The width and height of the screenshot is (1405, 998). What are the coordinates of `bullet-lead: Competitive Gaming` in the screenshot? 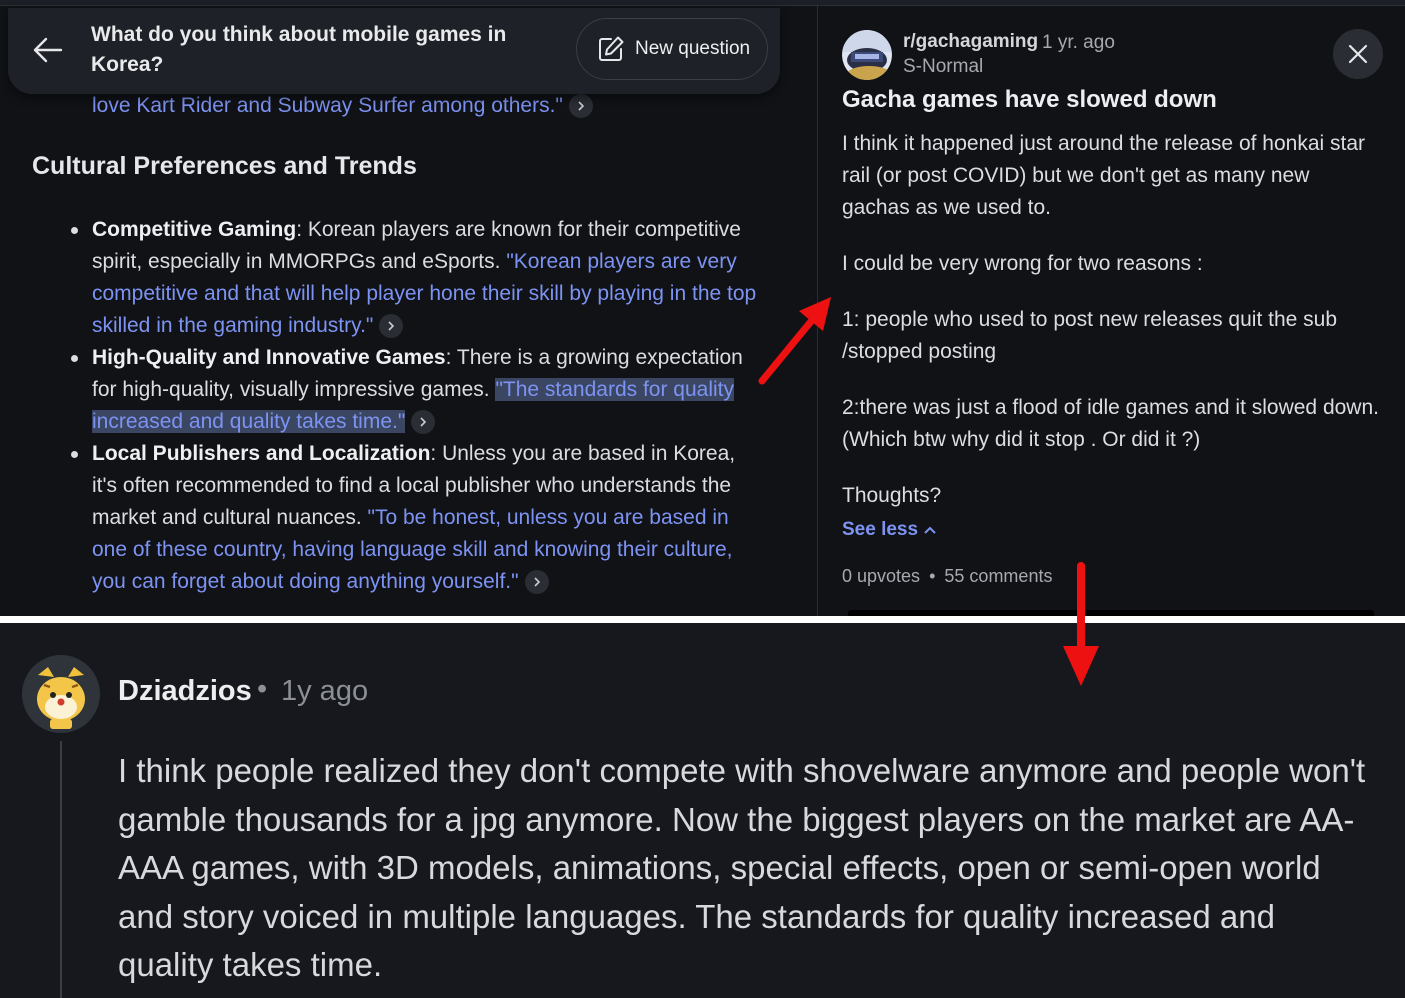 It's located at (194, 229).